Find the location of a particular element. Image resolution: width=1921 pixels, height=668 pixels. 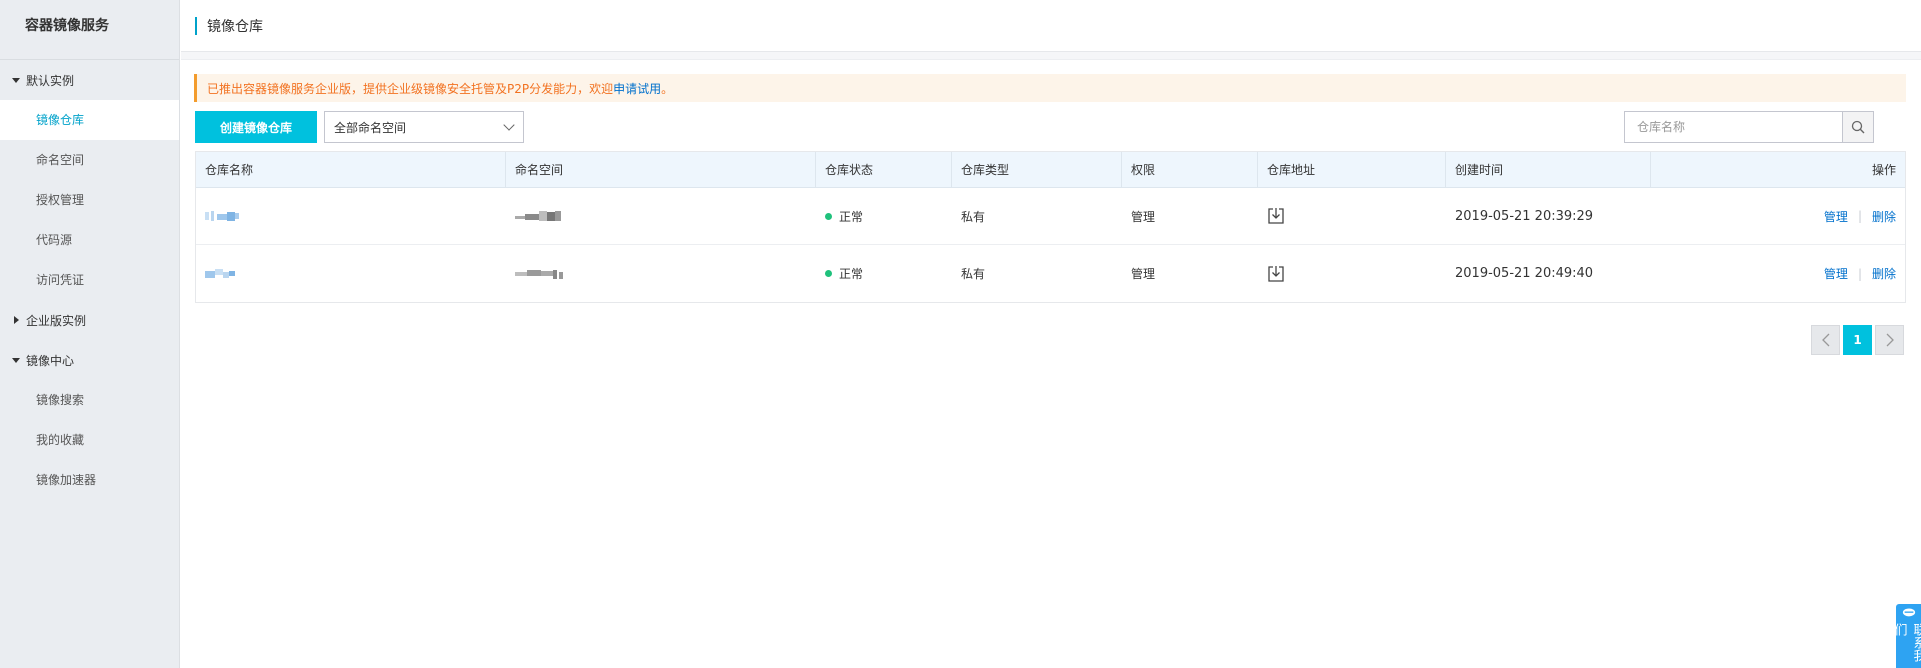

page-title: 镜像仓库 is located at coordinates (235, 26).